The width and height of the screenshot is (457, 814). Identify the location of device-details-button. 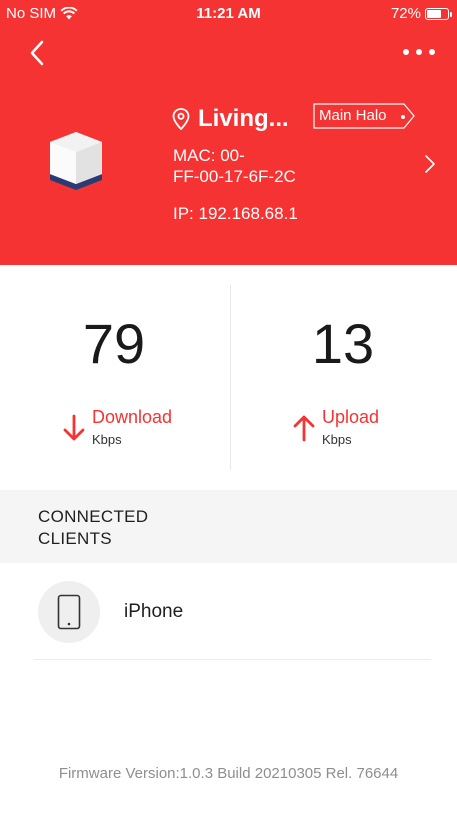
(430, 164).